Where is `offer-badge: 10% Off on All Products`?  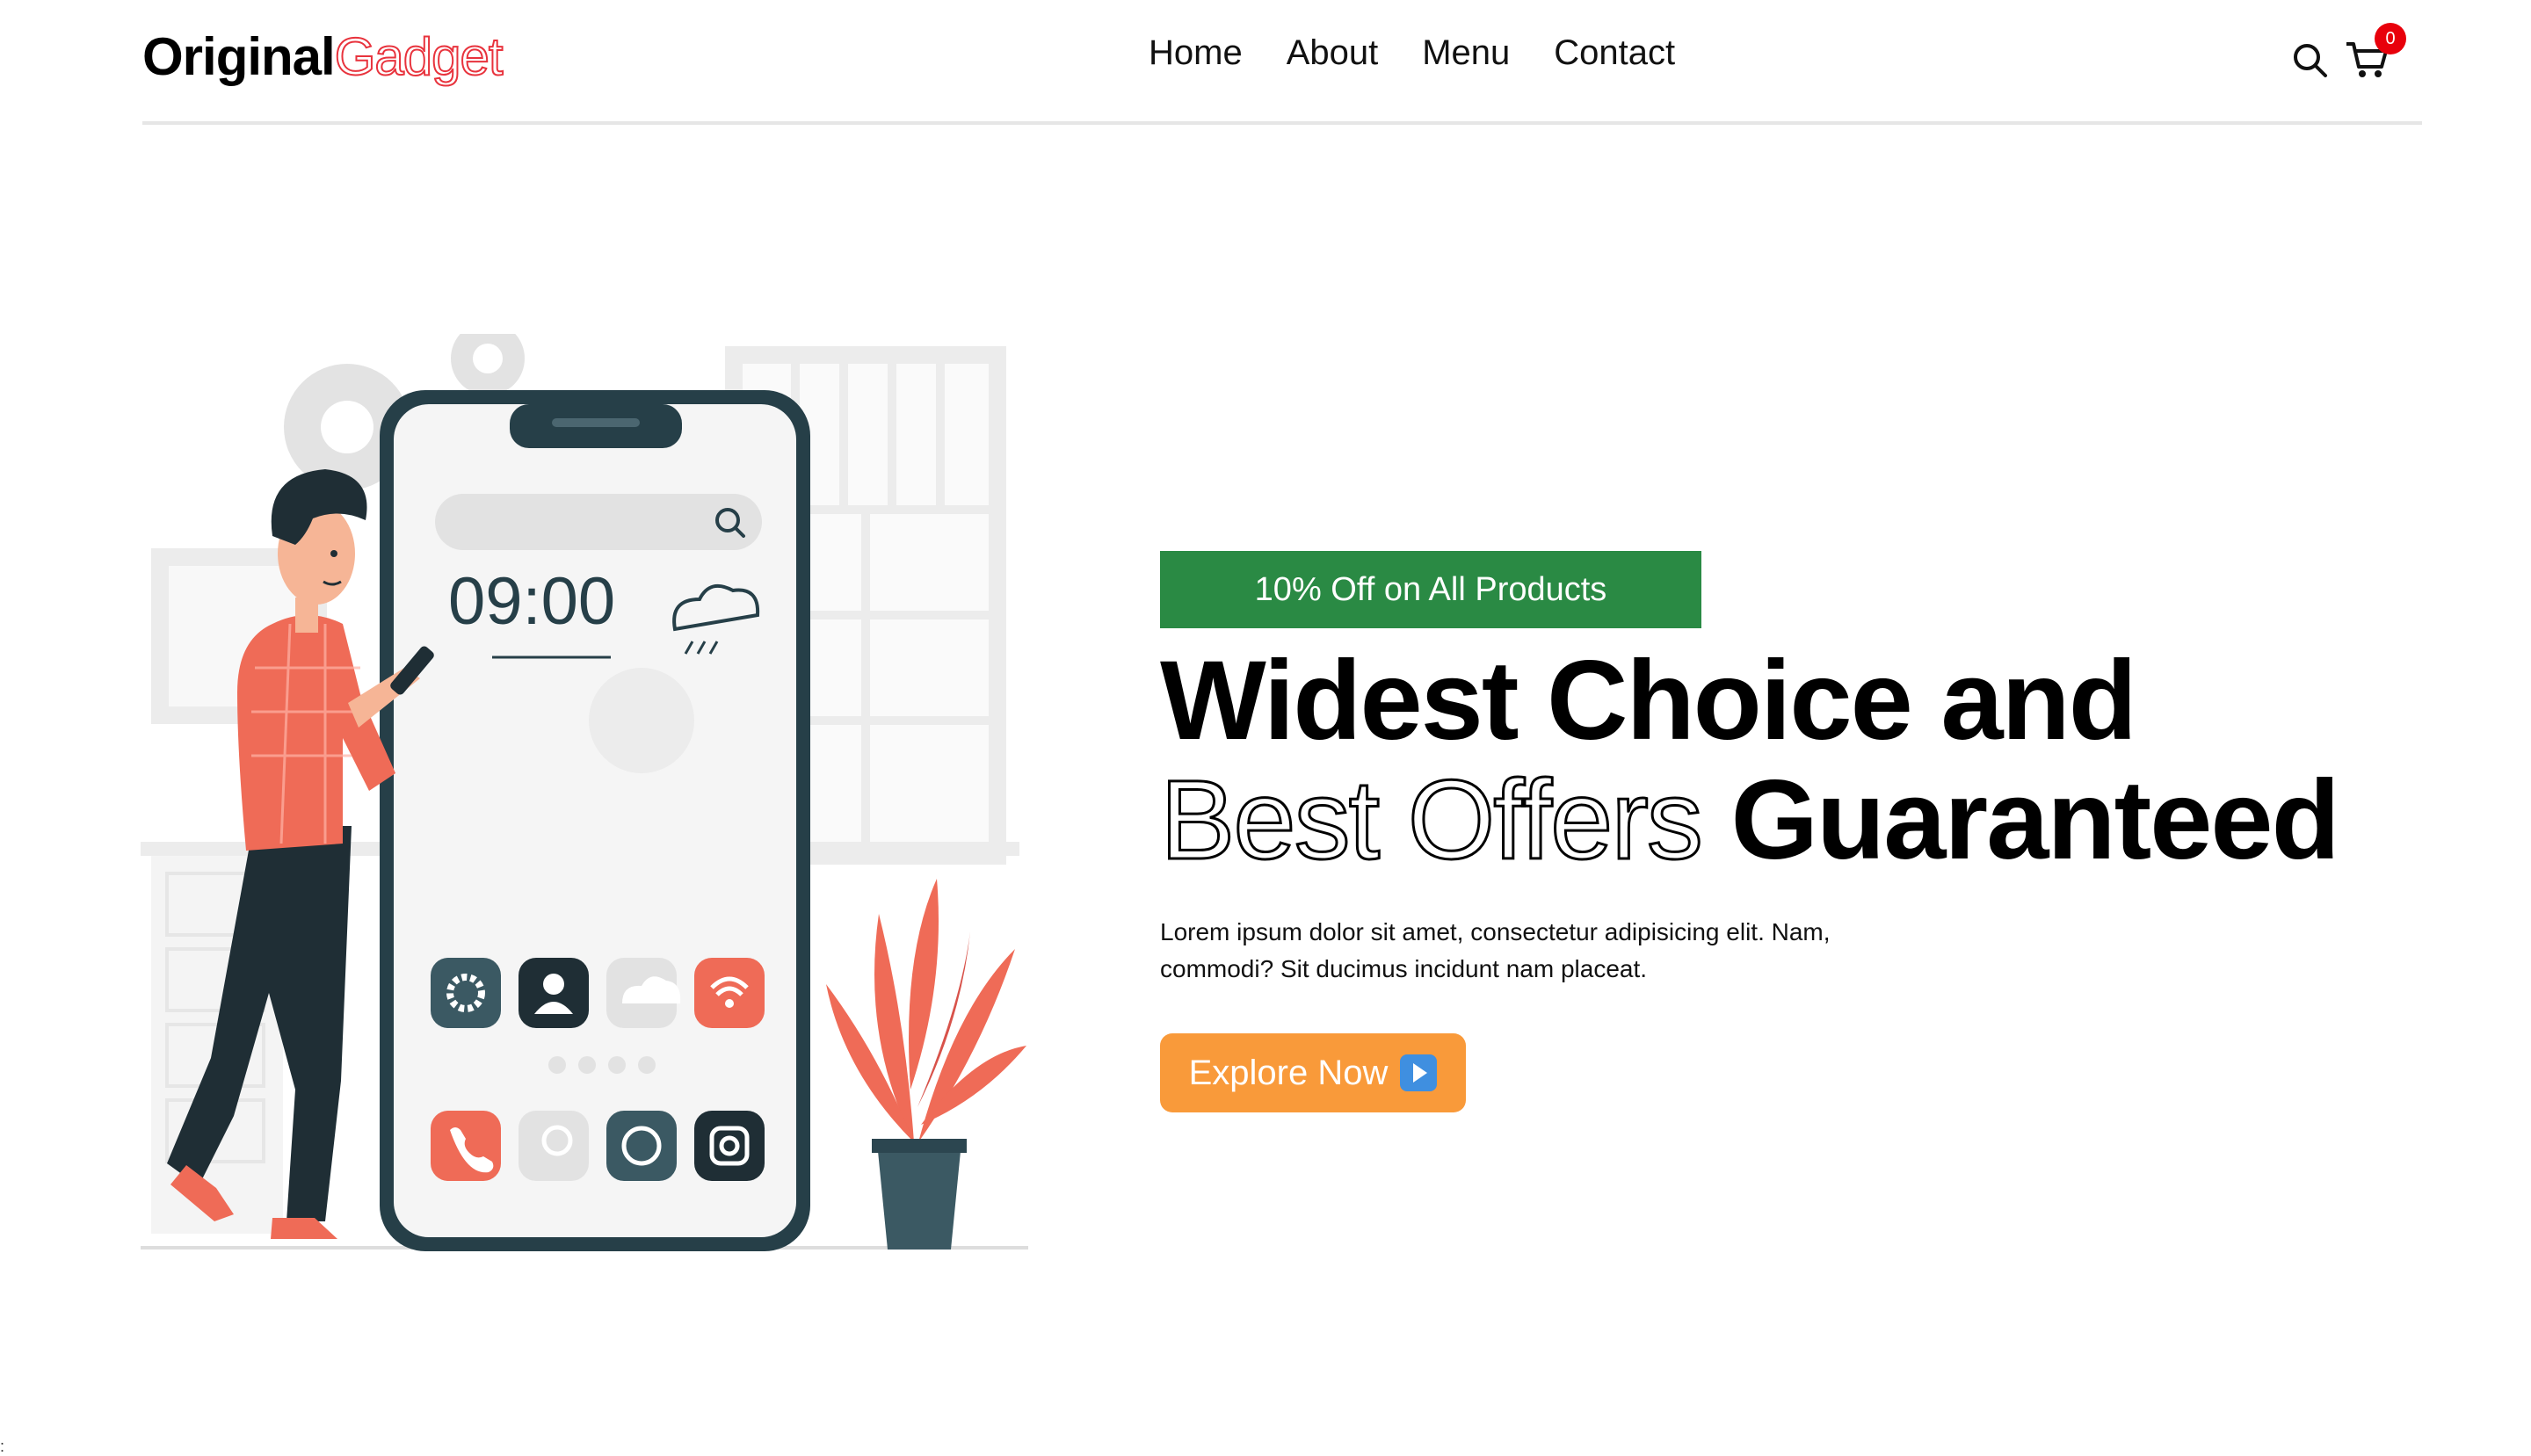
offer-badge: 10% Off on All Products is located at coordinates (1430, 589).